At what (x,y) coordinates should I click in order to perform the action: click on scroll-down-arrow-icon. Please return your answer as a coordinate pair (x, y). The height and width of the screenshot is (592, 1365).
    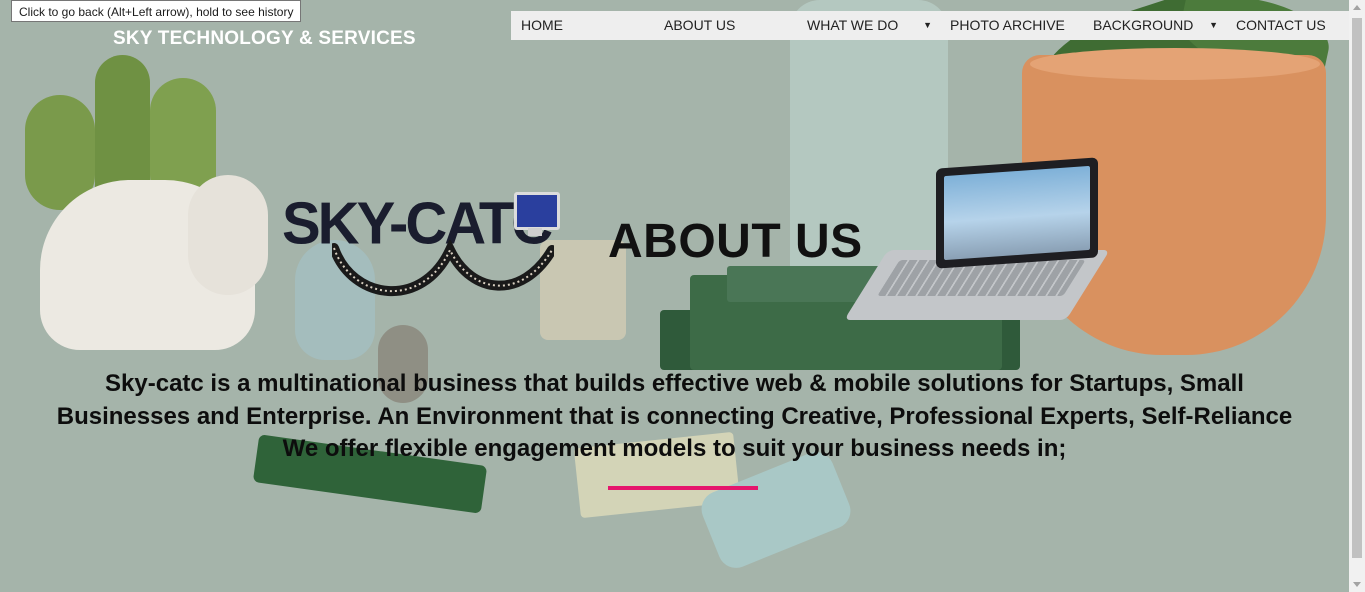
    Looking at the image, I should click on (1357, 584).